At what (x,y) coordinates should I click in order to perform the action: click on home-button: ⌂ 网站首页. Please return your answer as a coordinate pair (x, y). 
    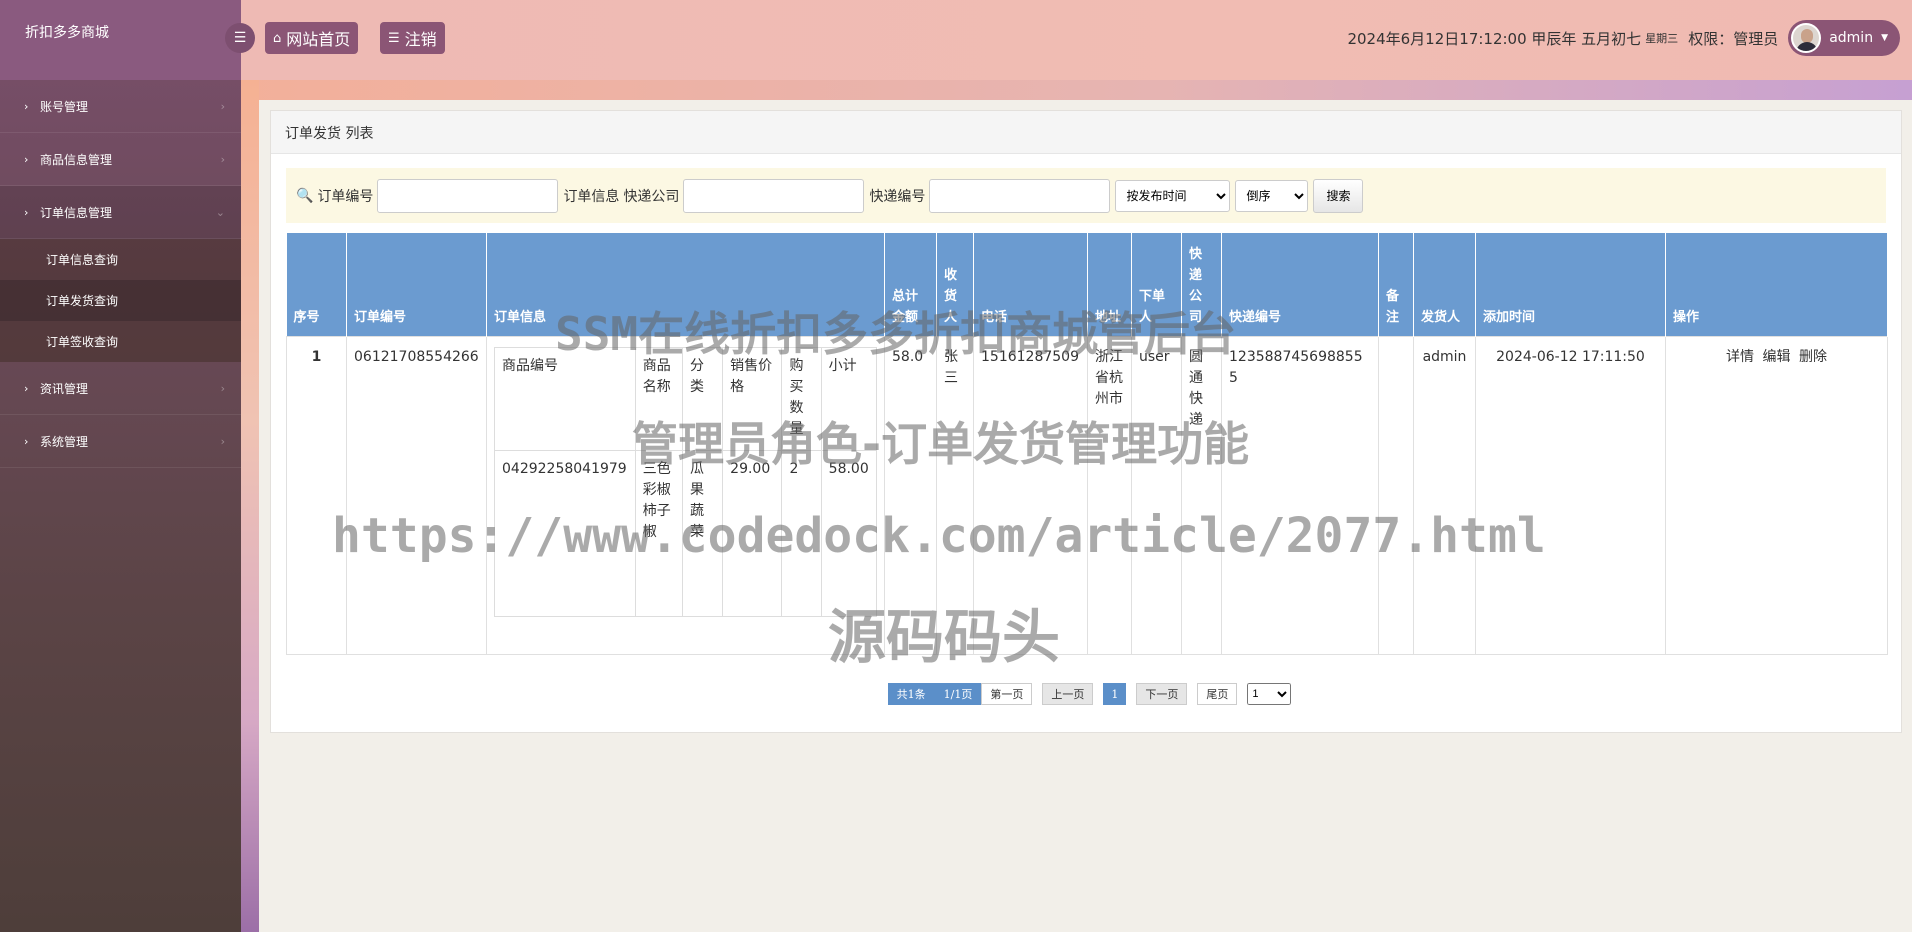
    Looking at the image, I should click on (312, 38).